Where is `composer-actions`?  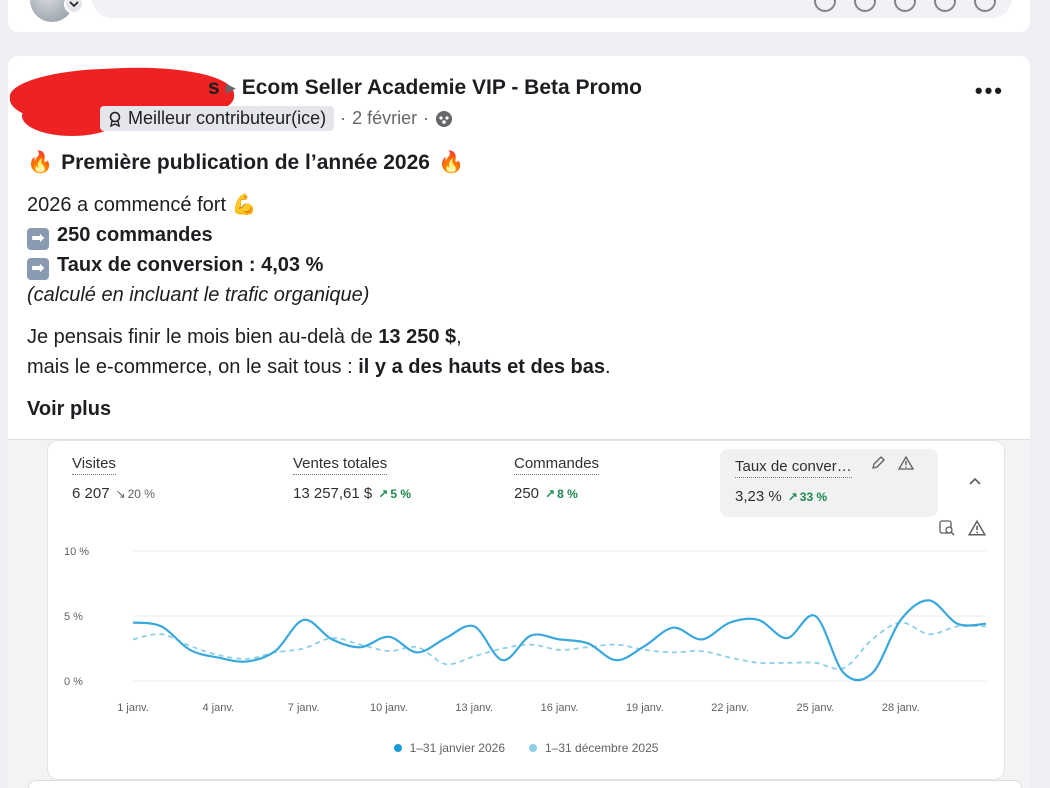 composer-actions is located at coordinates (905, 6).